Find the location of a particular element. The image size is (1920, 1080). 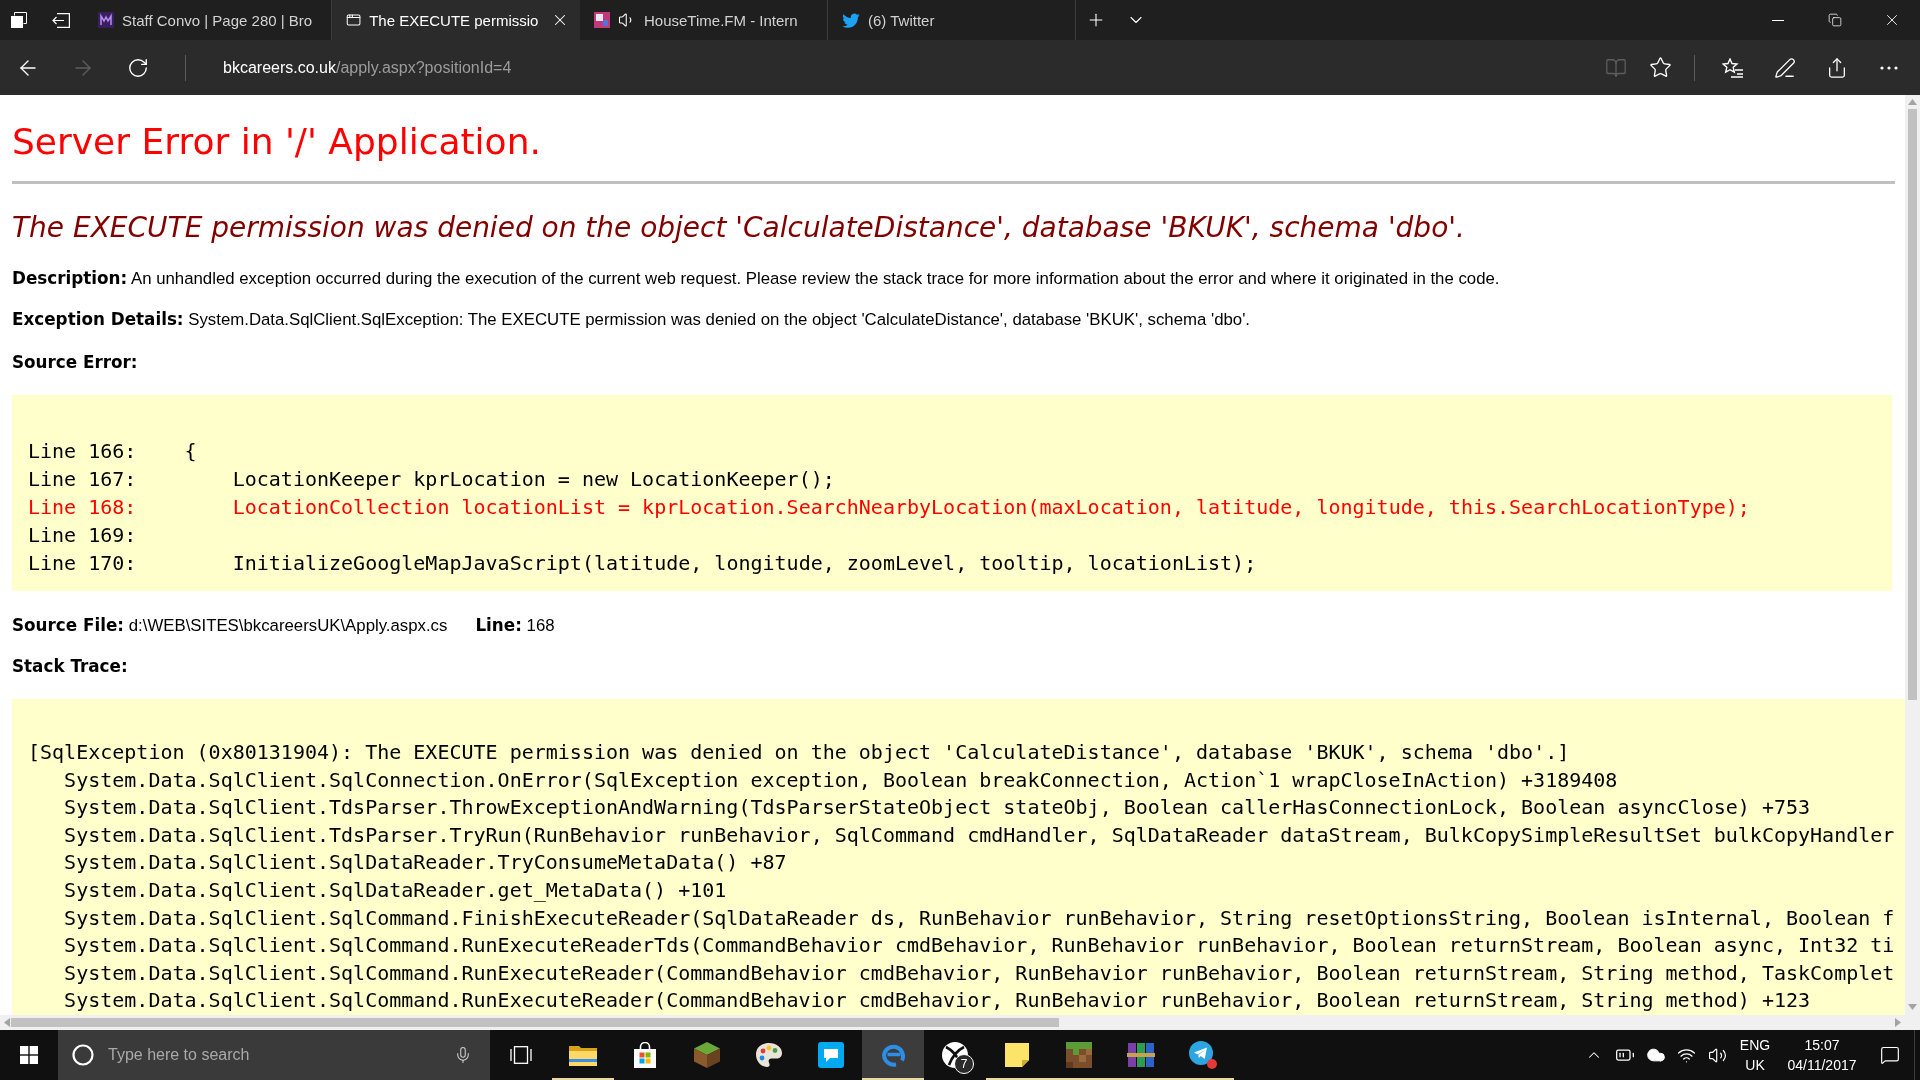

tab-title: (6) Twitter is located at coordinates (901, 20).